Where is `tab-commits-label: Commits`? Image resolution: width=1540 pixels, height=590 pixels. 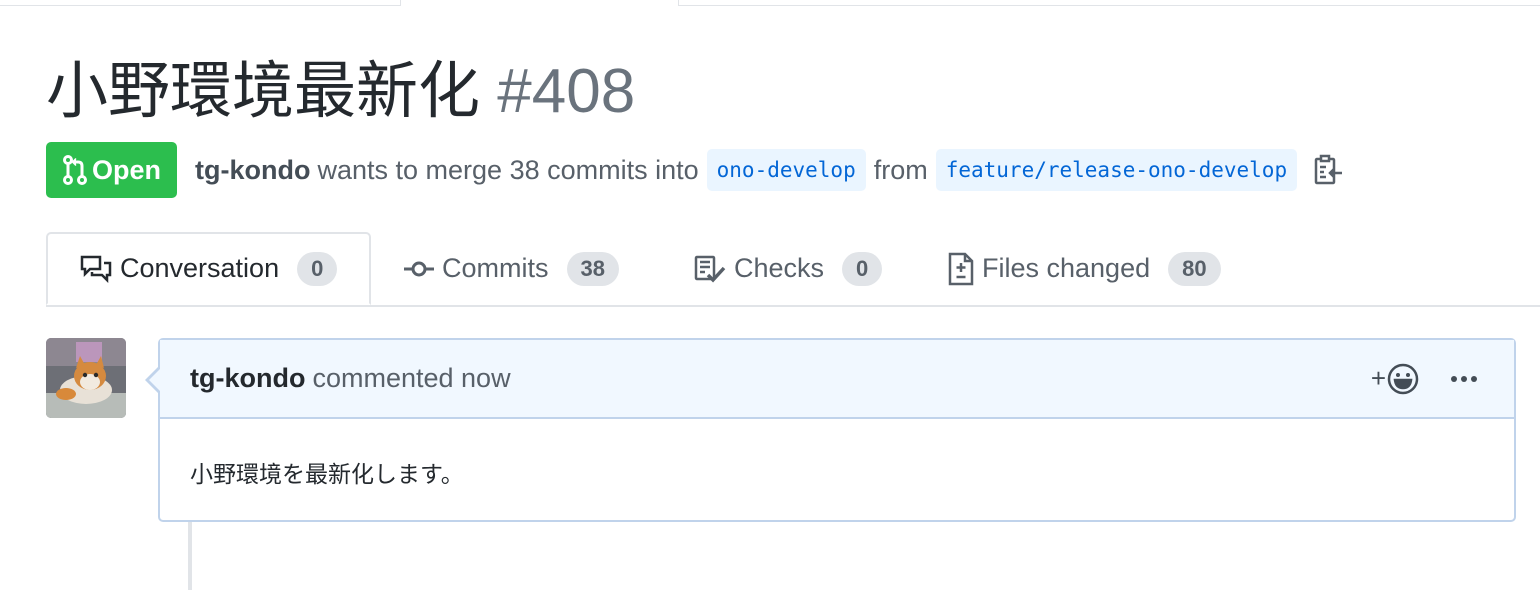
tab-commits-label: Commits is located at coordinates (495, 268).